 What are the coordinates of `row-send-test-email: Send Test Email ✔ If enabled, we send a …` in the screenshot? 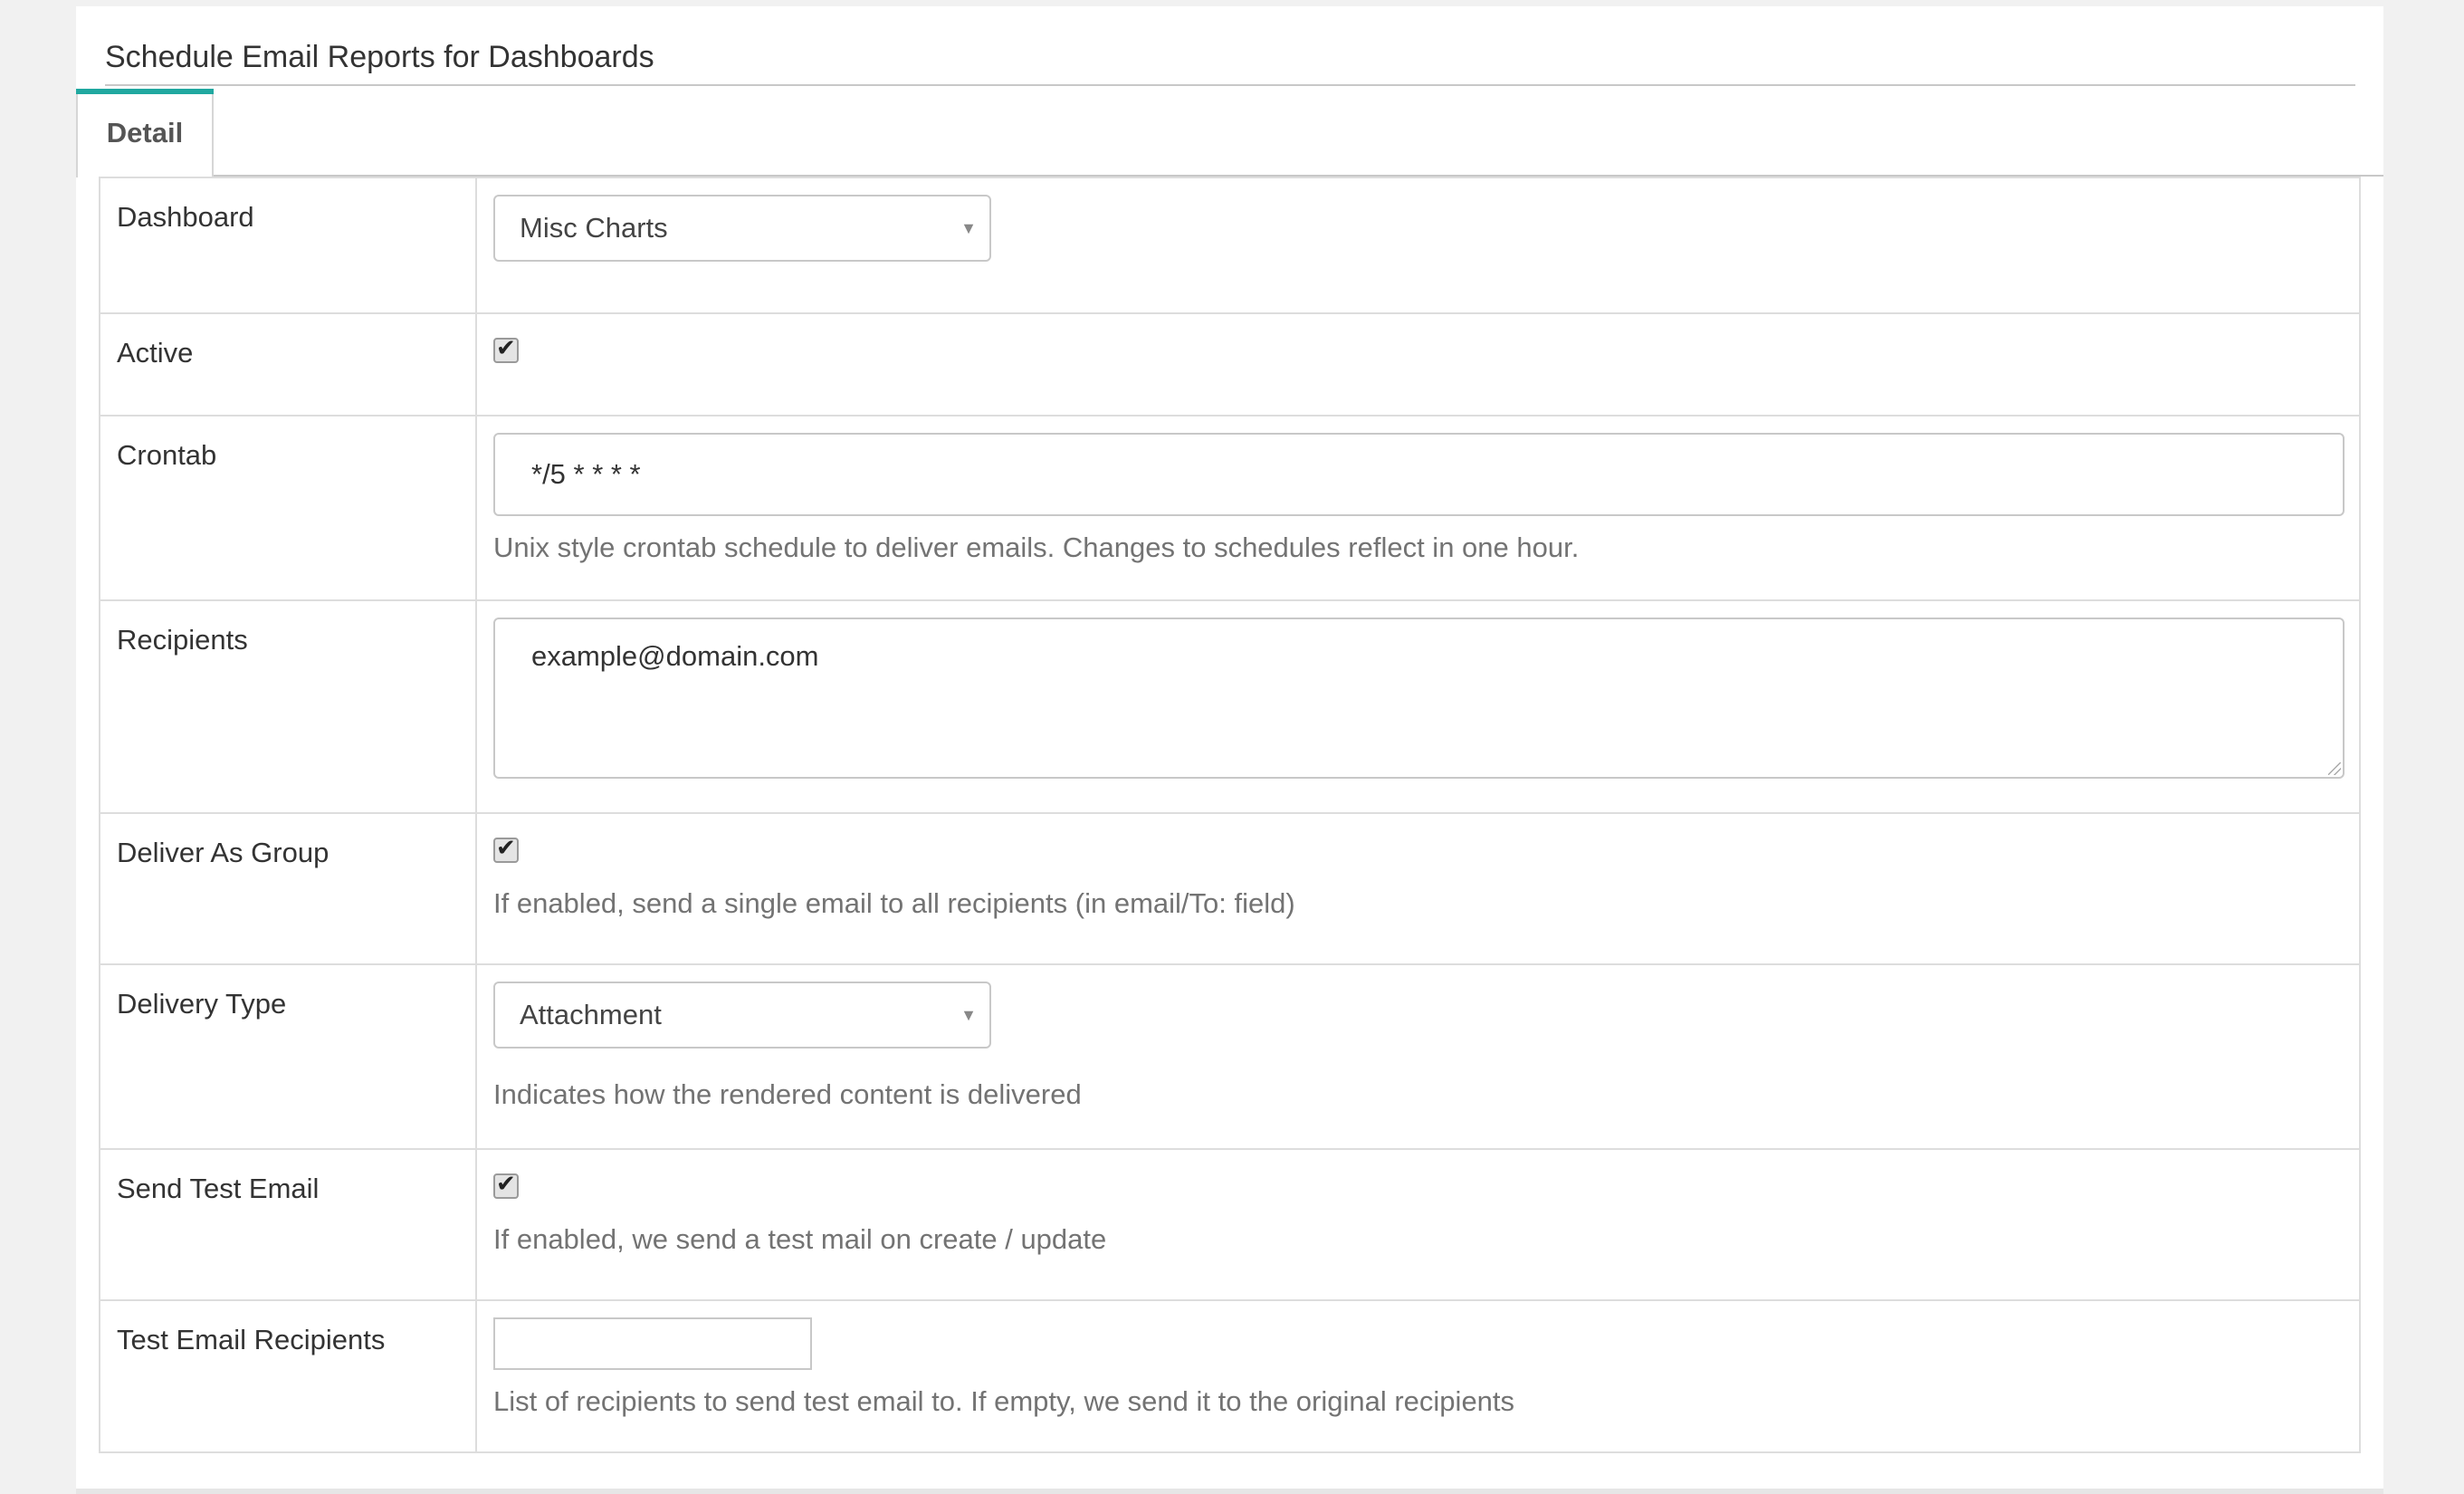 It's located at (1230, 1224).